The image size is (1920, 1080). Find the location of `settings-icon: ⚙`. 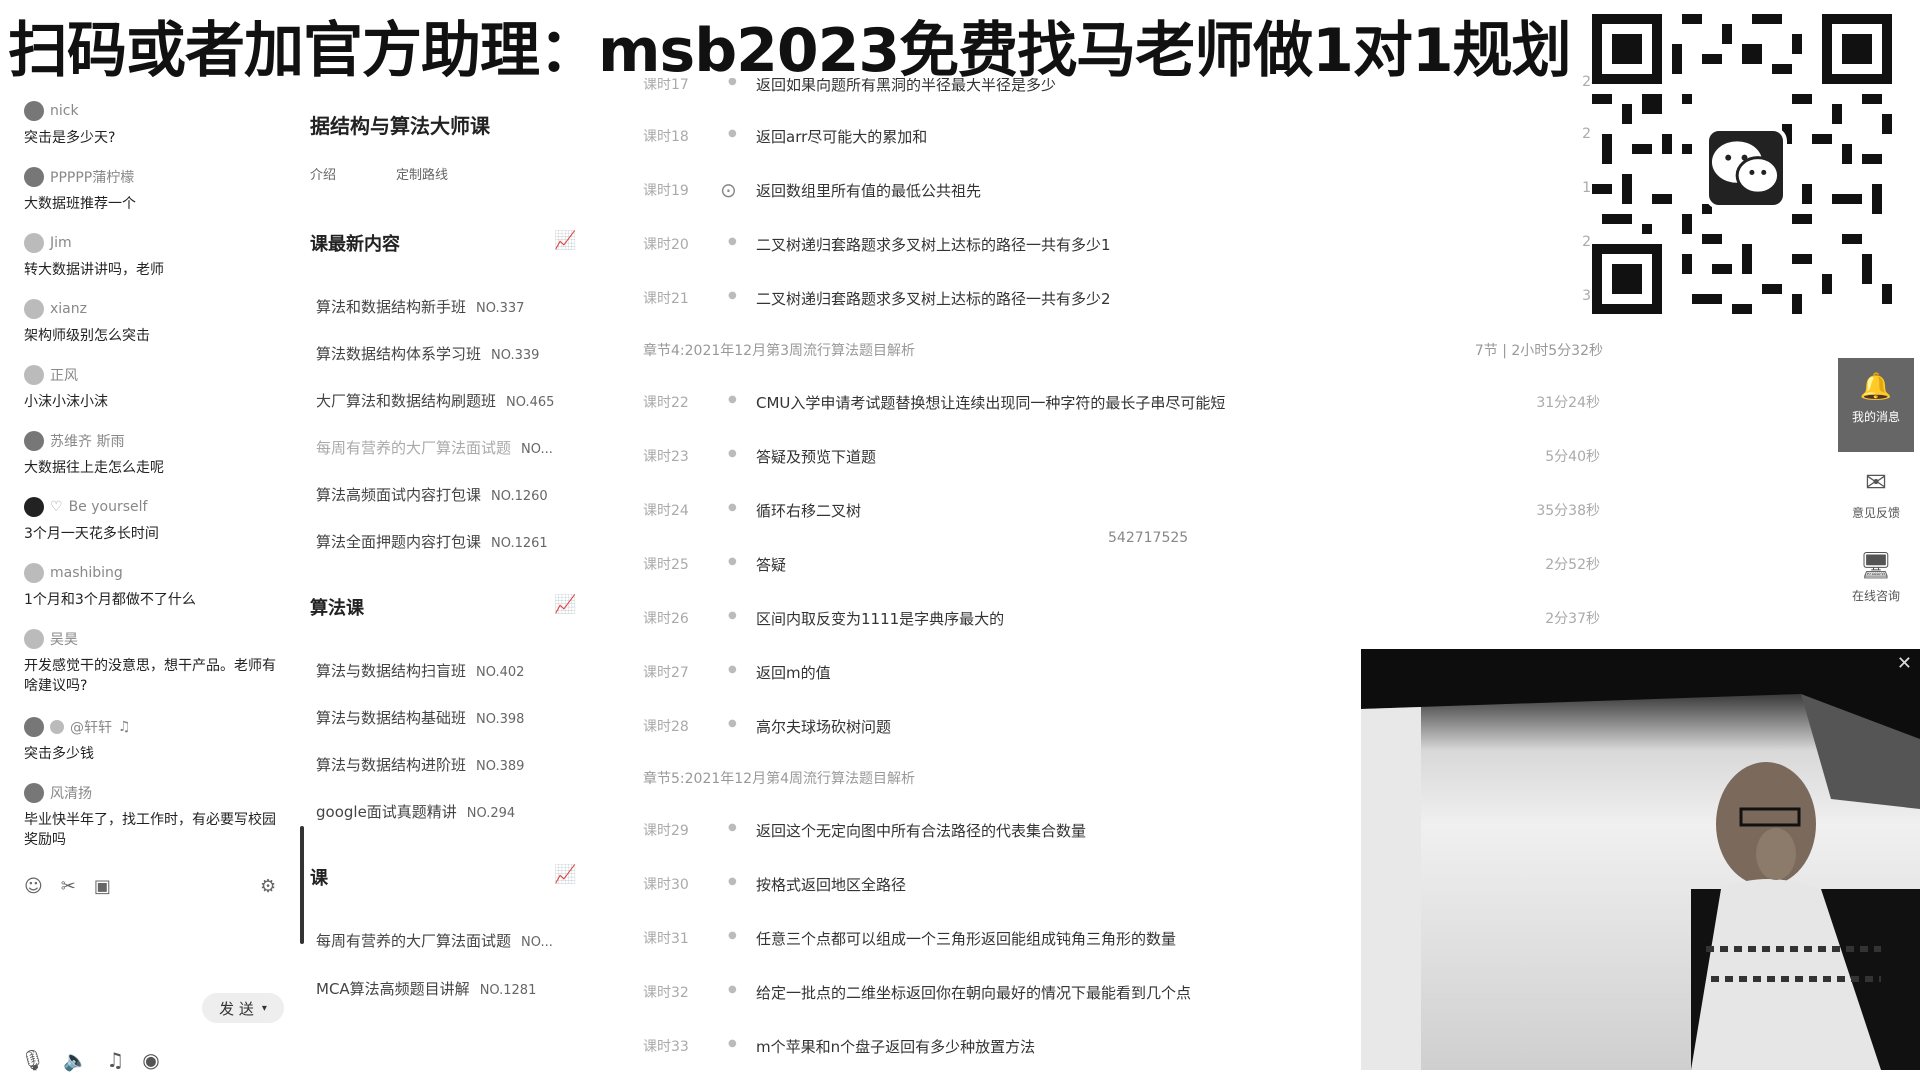

settings-icon: ⚙ is located at coordinates (268, 886).